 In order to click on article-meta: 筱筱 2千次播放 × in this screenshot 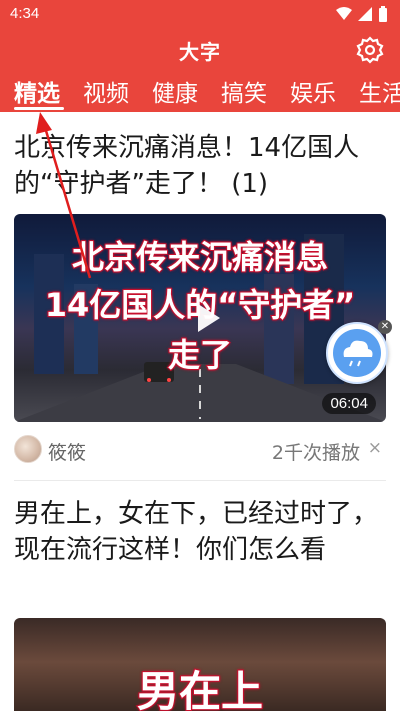, I will do `click(200, 450)`.